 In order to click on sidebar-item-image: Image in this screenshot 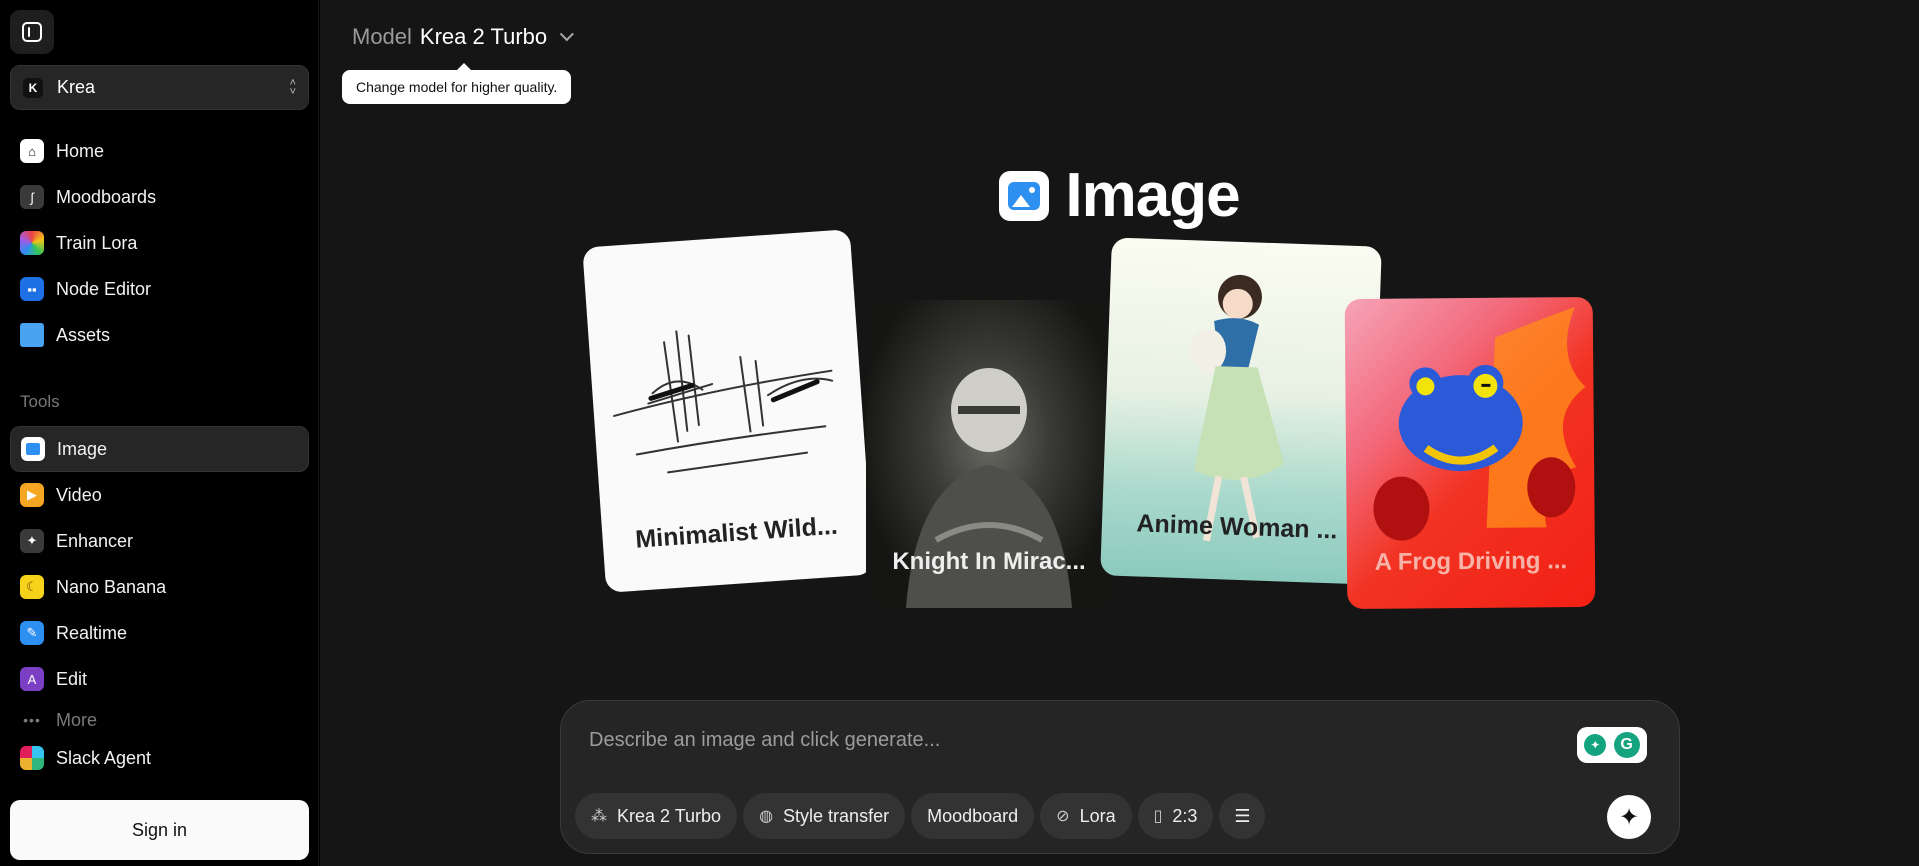, I will do `click(159, 449)`.